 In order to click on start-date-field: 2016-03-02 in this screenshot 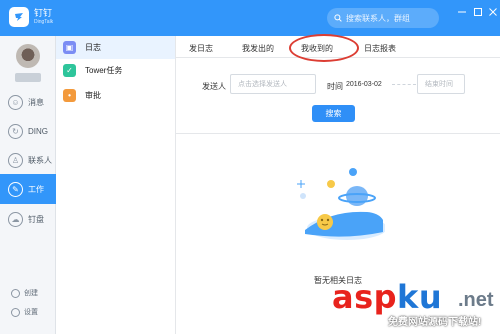, I will do `click(367, 84)`.